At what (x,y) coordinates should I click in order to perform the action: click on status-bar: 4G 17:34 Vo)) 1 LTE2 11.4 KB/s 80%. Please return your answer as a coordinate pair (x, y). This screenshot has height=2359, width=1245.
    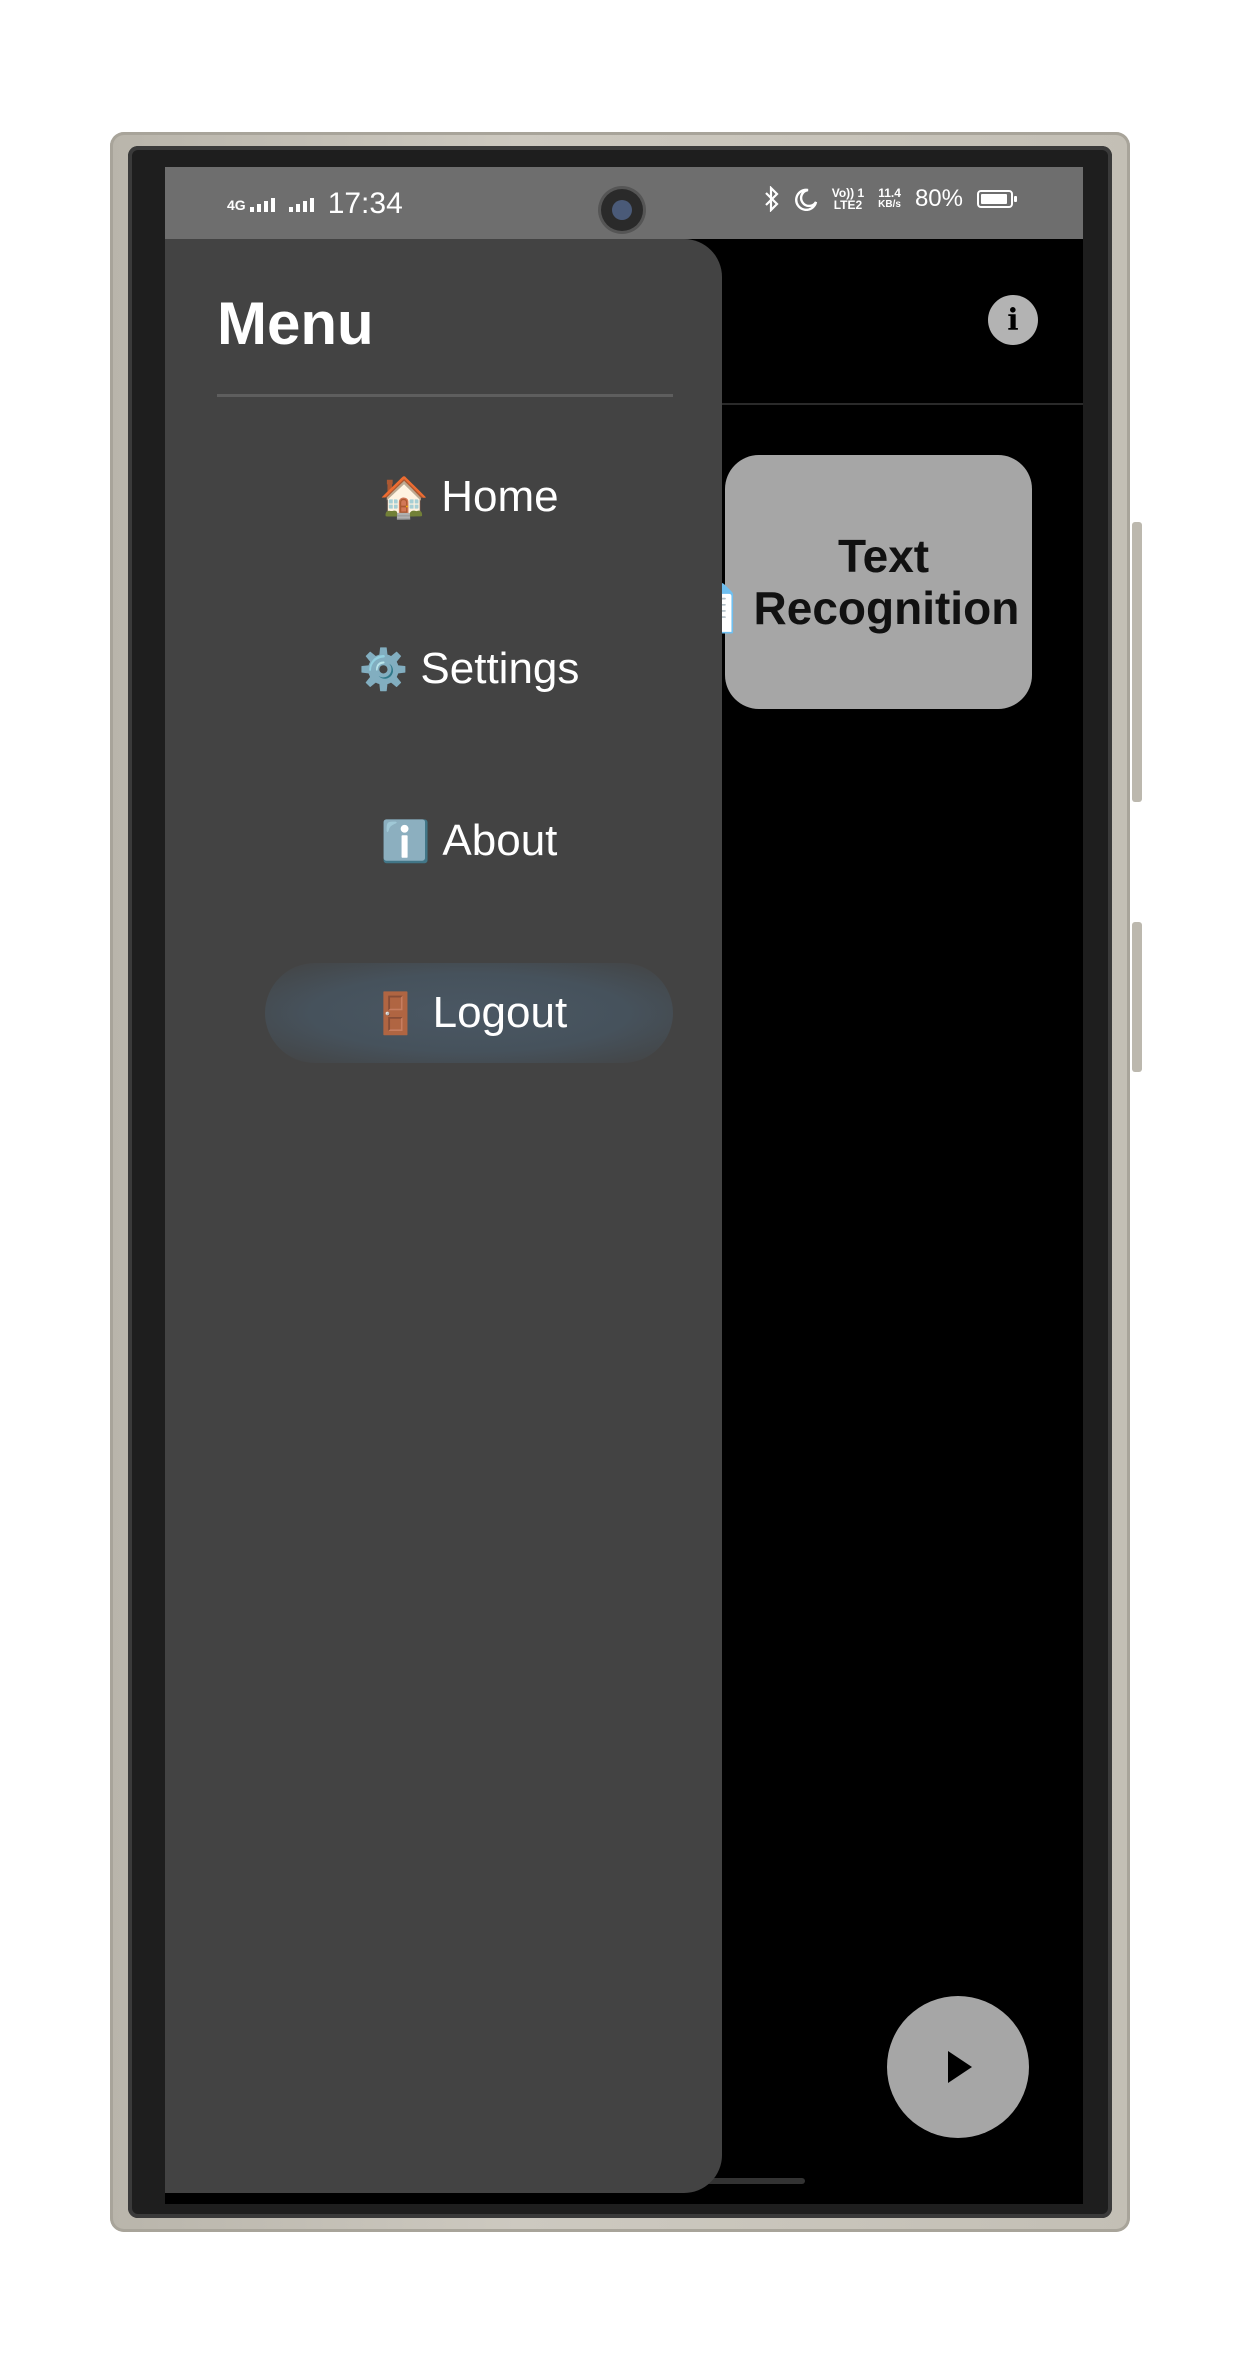
    Looking at the image, I should click on (624, 203).